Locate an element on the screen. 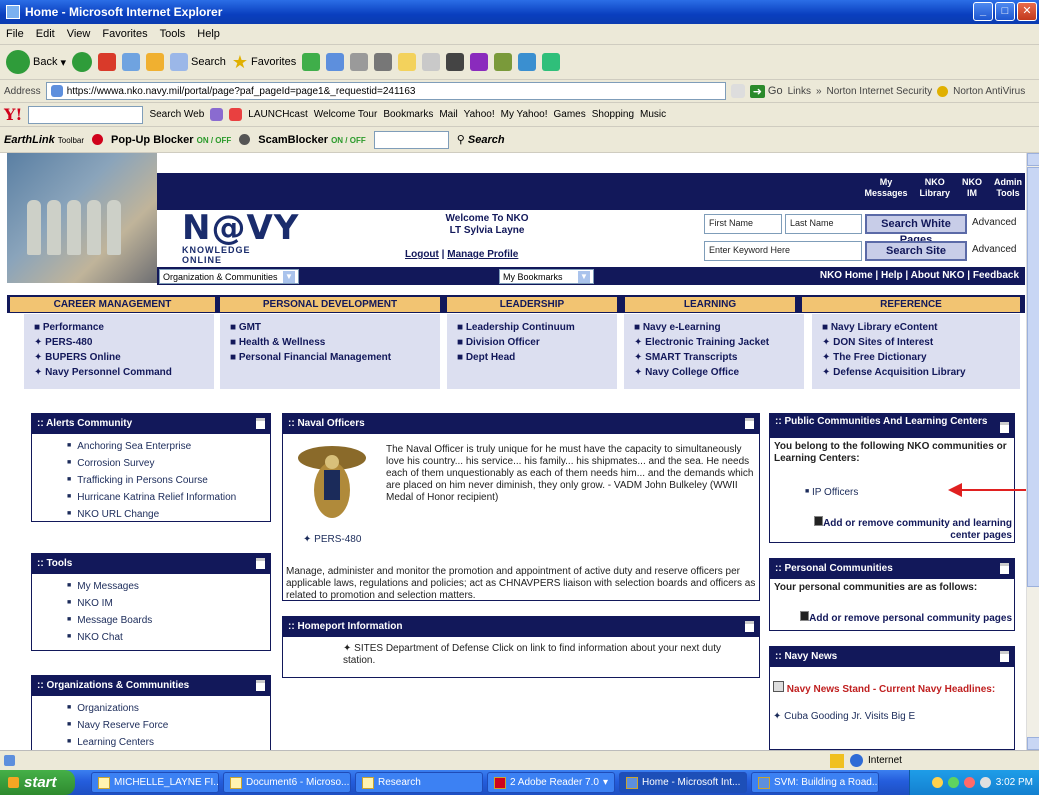  link-don-sites: ✦ DON Sites of Interest is located at coordinates (916, 342).